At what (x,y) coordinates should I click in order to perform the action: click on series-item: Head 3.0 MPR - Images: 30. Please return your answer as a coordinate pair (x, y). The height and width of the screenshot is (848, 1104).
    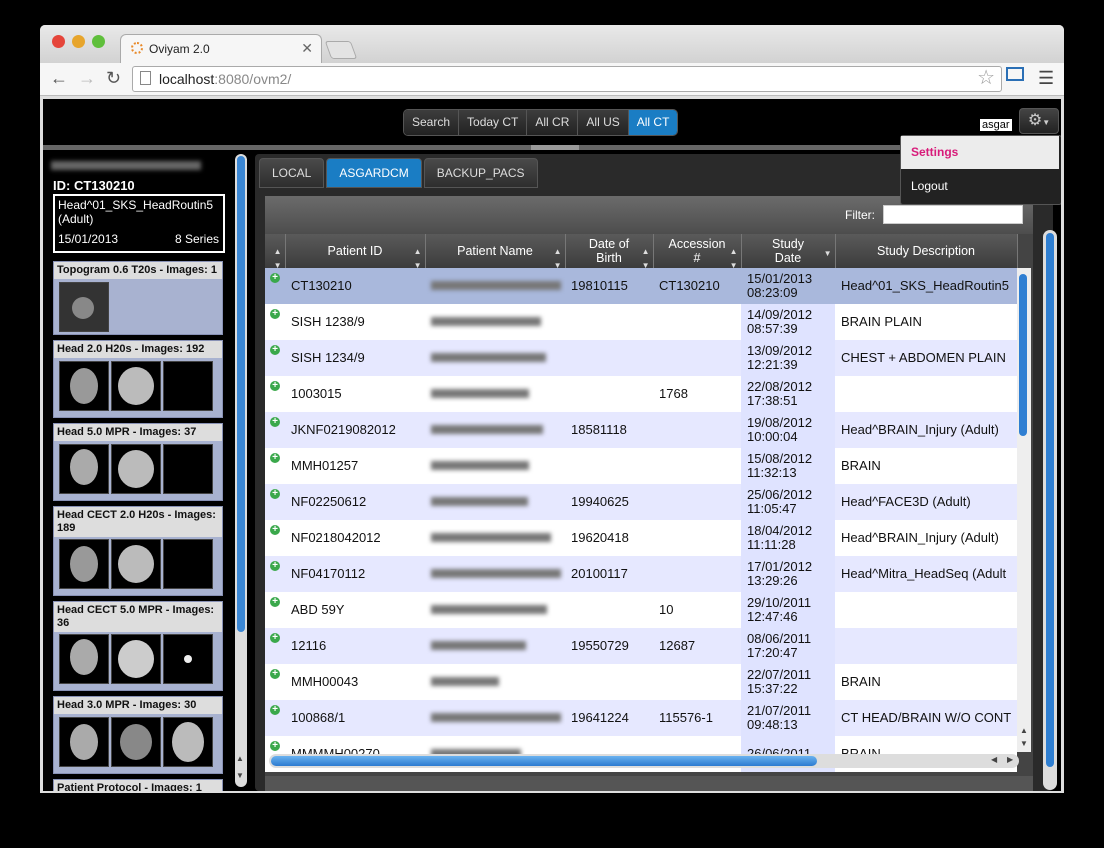
    Looking at the image, I should click on (138, 735).